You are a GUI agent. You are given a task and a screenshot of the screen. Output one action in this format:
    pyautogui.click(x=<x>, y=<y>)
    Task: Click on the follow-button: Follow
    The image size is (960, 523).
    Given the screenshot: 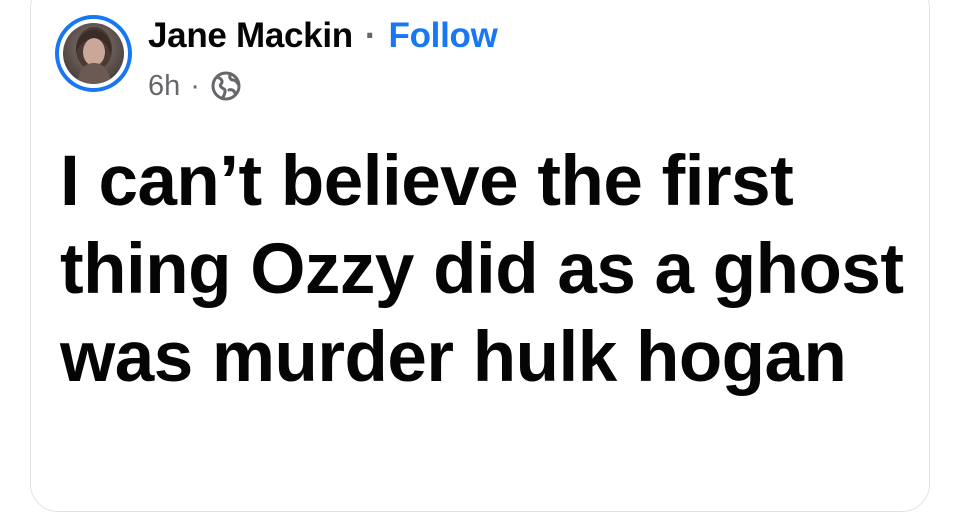 What is the action you would take?
    pyautogui.click(x=443, y=36)
    